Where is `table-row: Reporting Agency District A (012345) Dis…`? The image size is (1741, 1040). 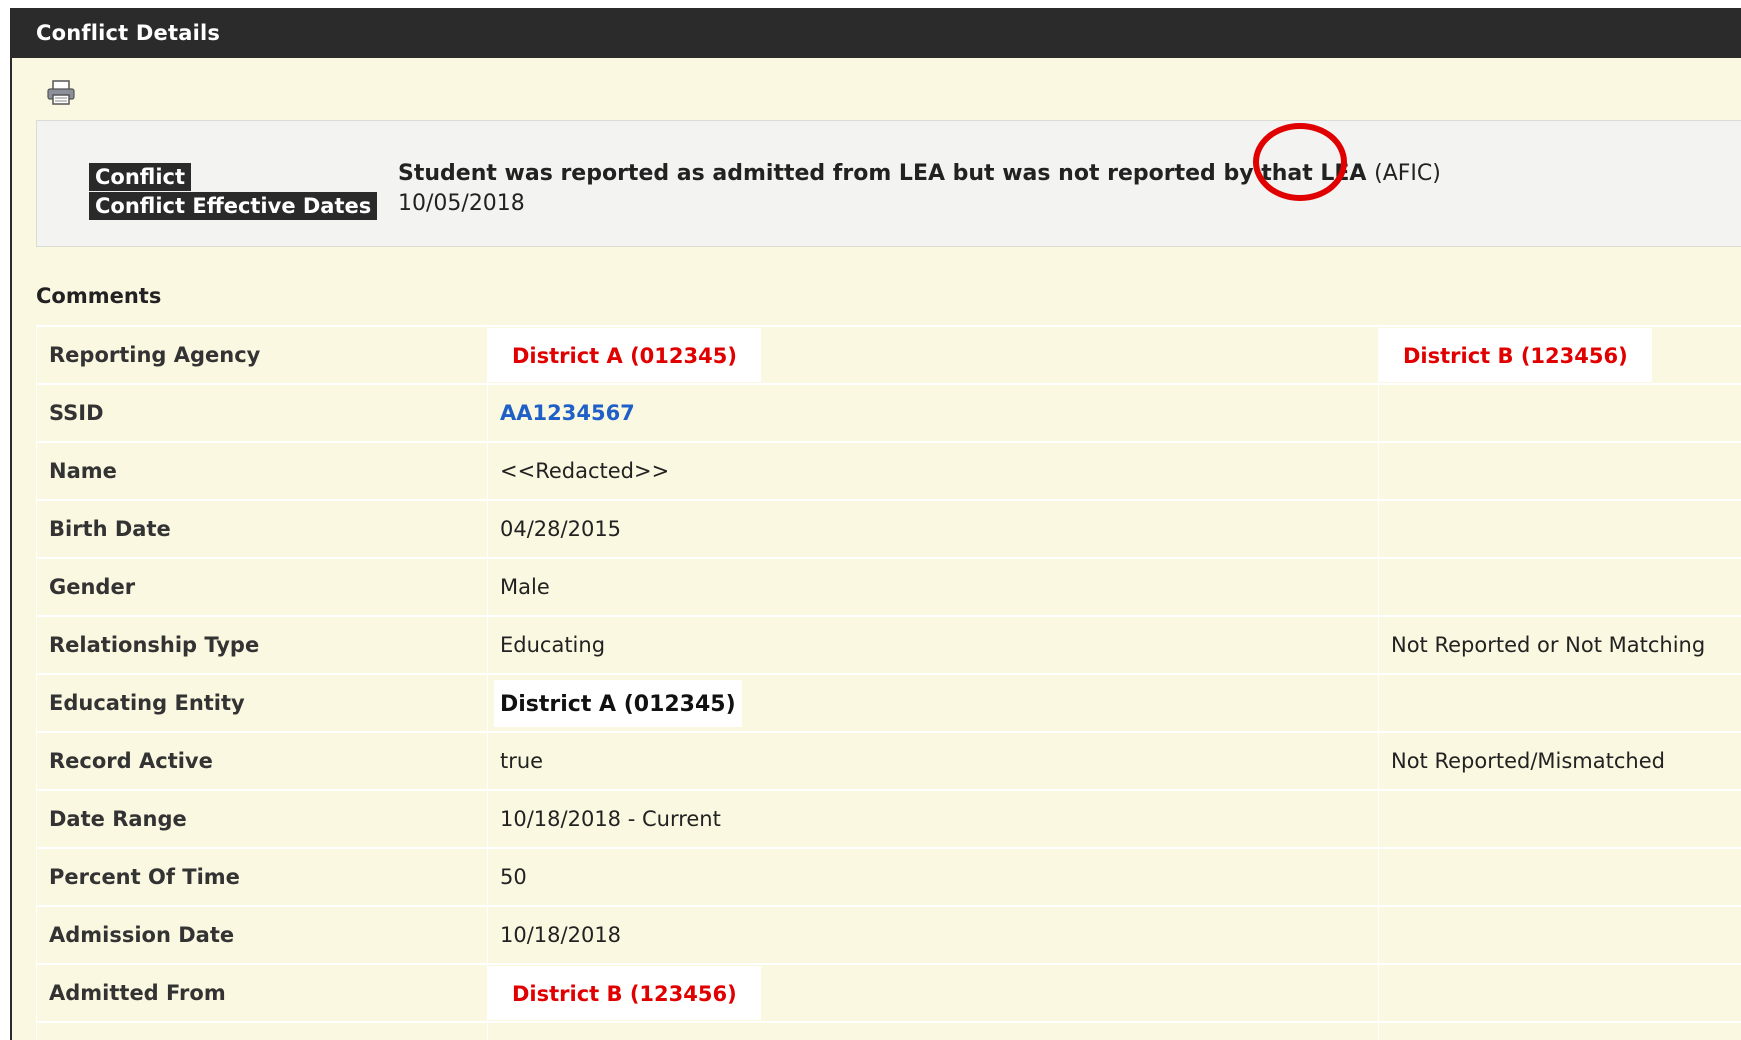
table-row: Reporting Agency District A (012345) Dis… is located at coordinates (888, 355).